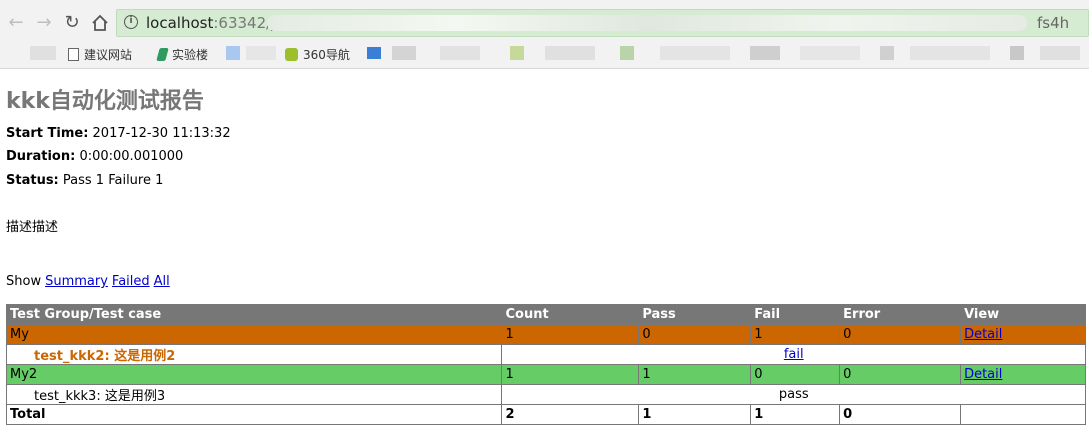 This screenshot has height=438, width=1089. I want to click on show-filter: Show Summary Failed All, so click(88, 281).